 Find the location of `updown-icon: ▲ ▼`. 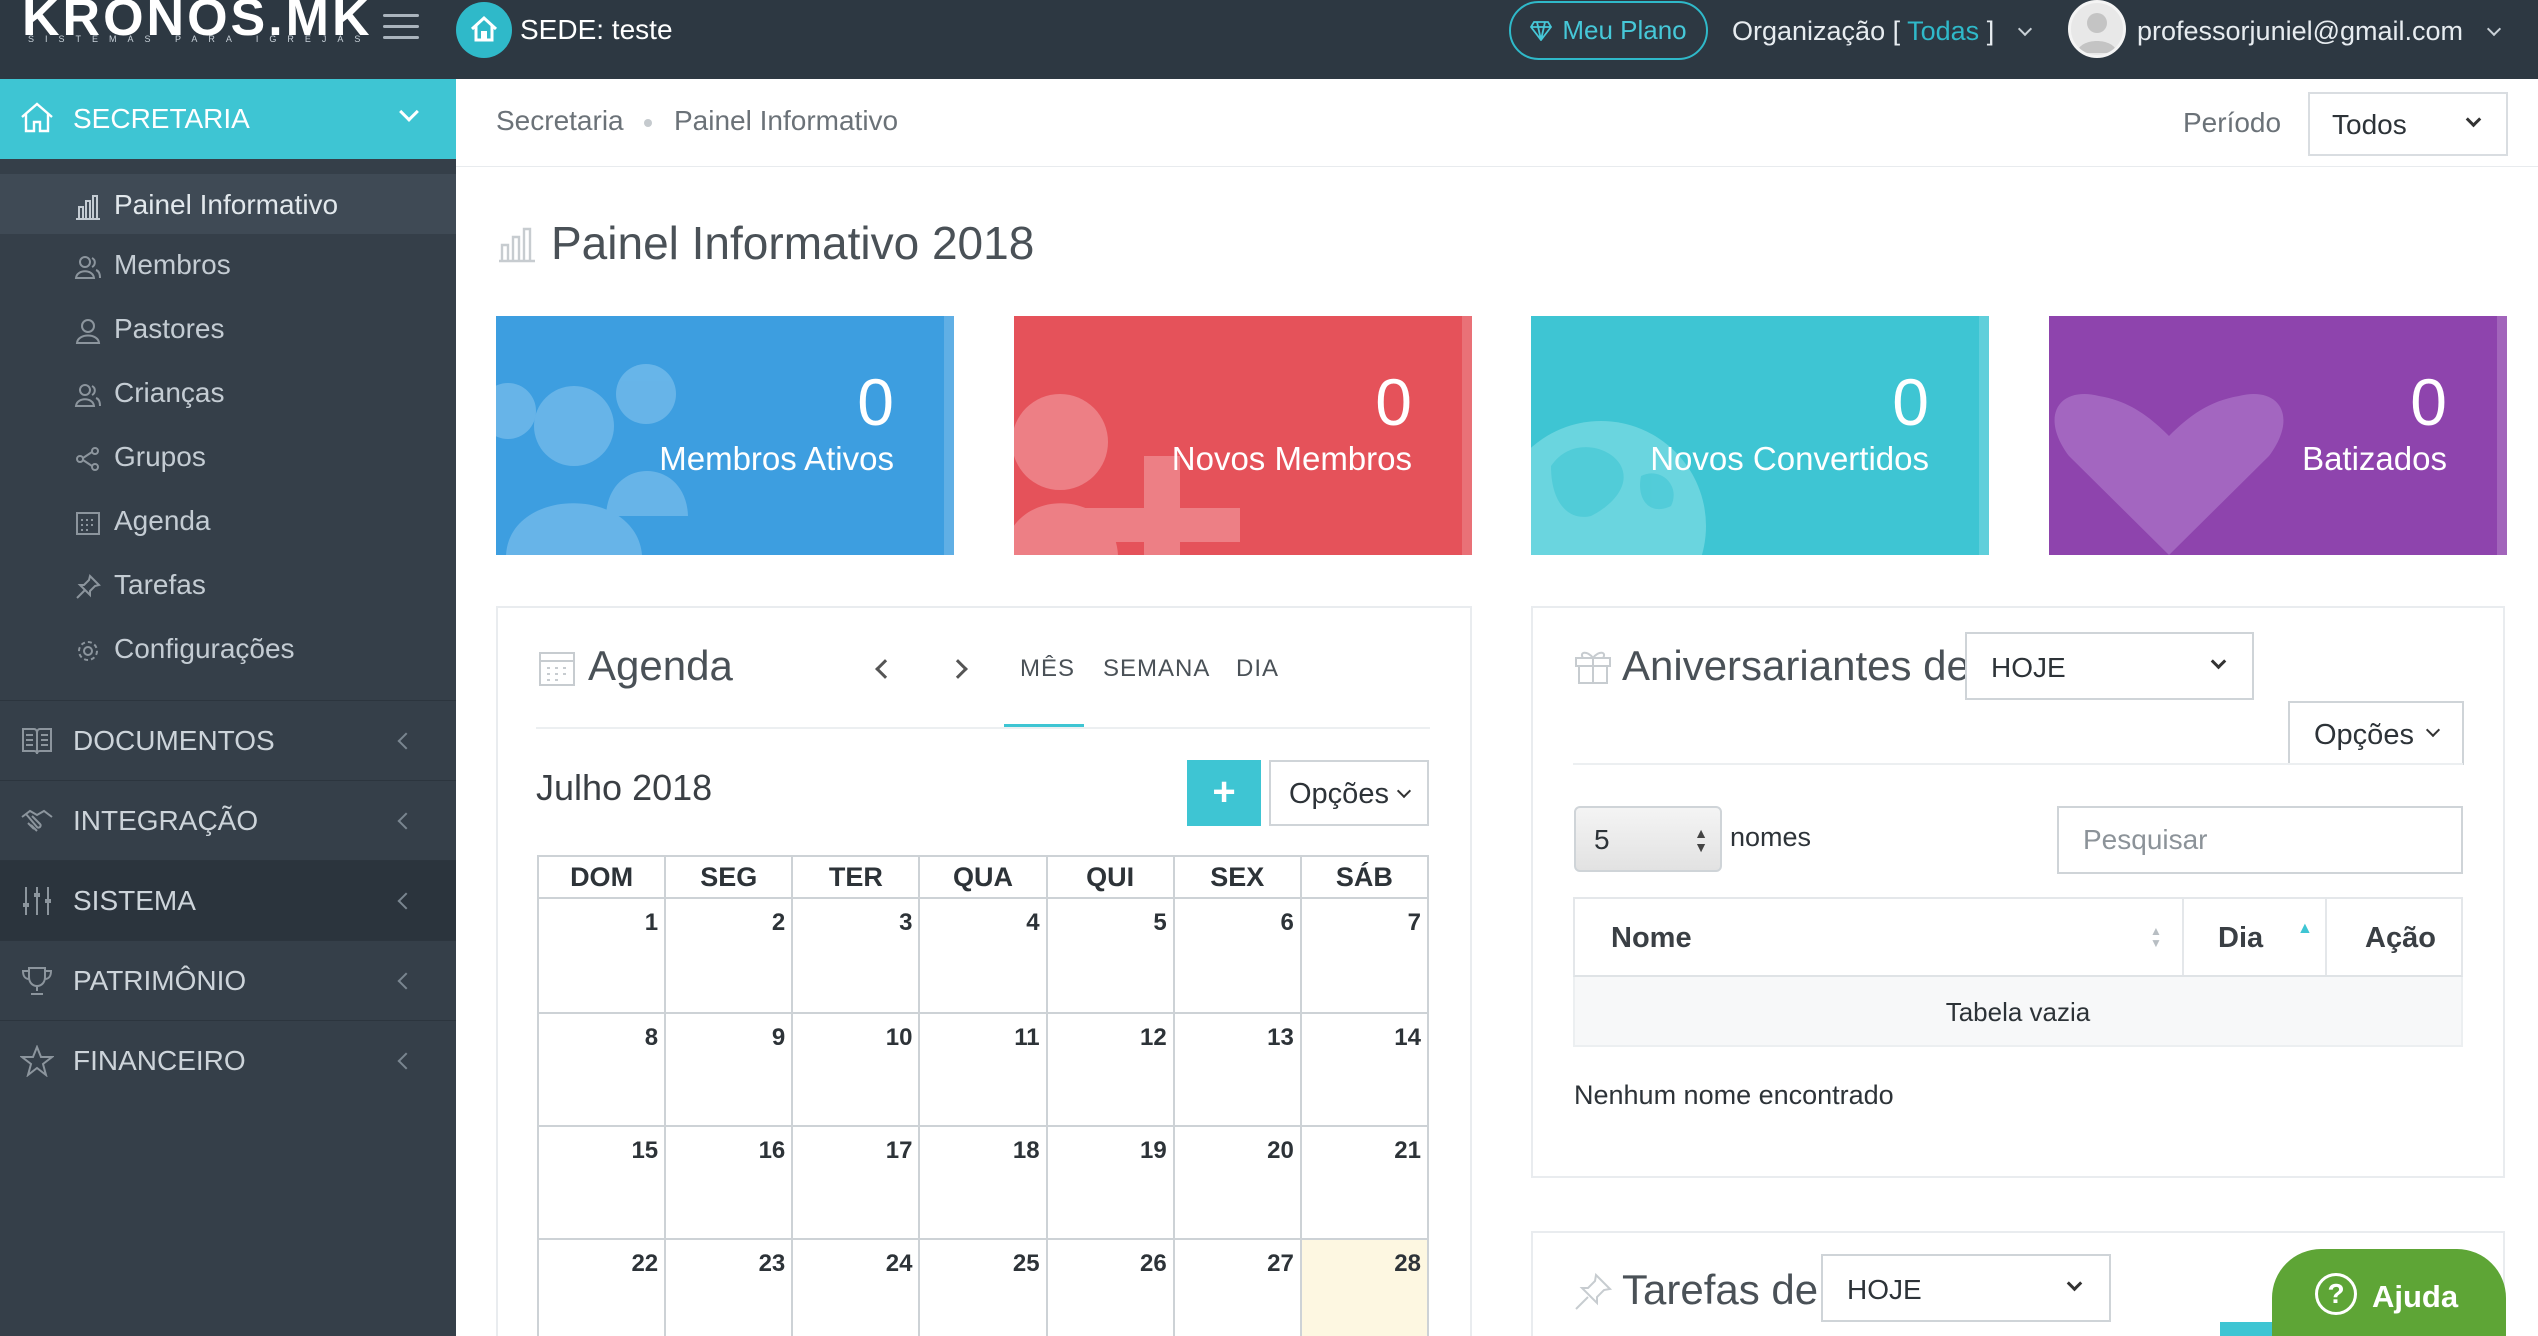

updown-icon: ▲ ▼ is located at coordinates (1701, 840).